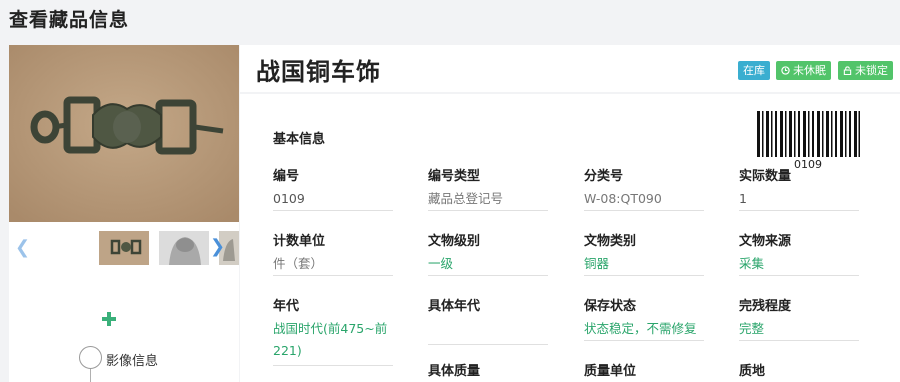 The width and height of the screenshot is (900, 382). Describe the element at coordinates (799, 329) in the screenshot. I see `field-value-wancan: 完整` at that location.